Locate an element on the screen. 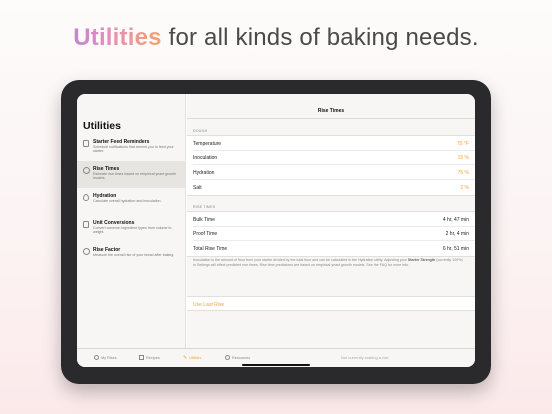 The width and height of the screenshot is (552, 414). headline: Utilities for all kinds of baking needs. is located at coordinates (276, 38).